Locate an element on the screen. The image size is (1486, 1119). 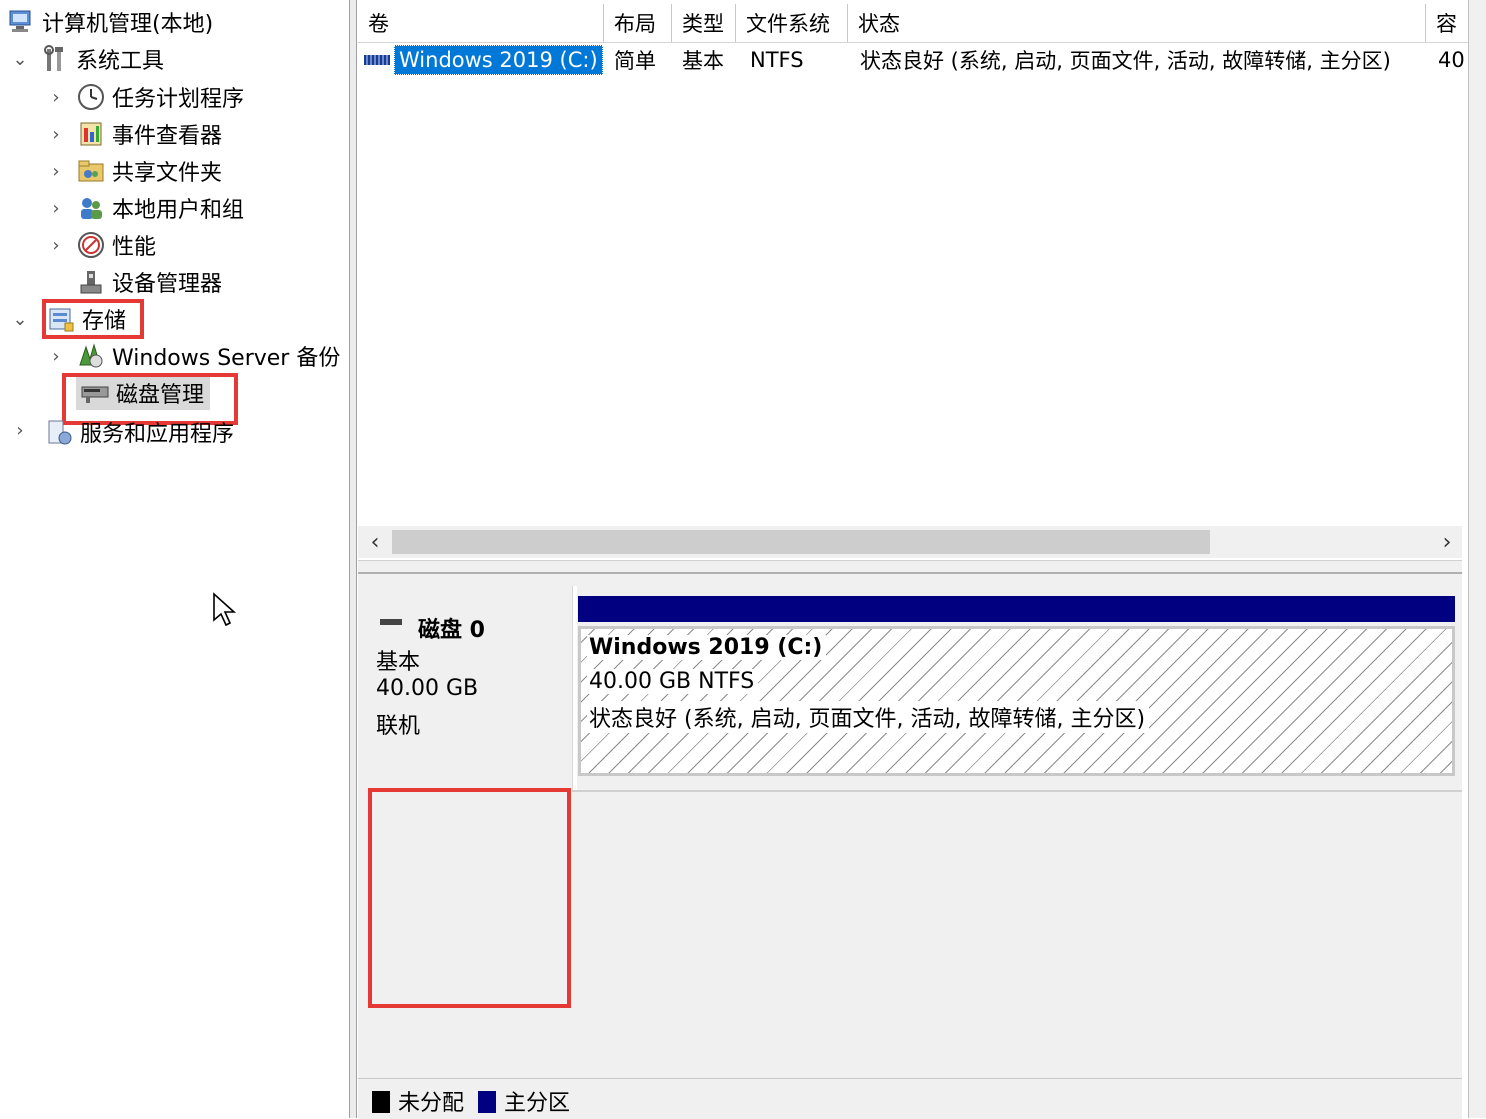
tools-icon is located at coordinates (55, 59).